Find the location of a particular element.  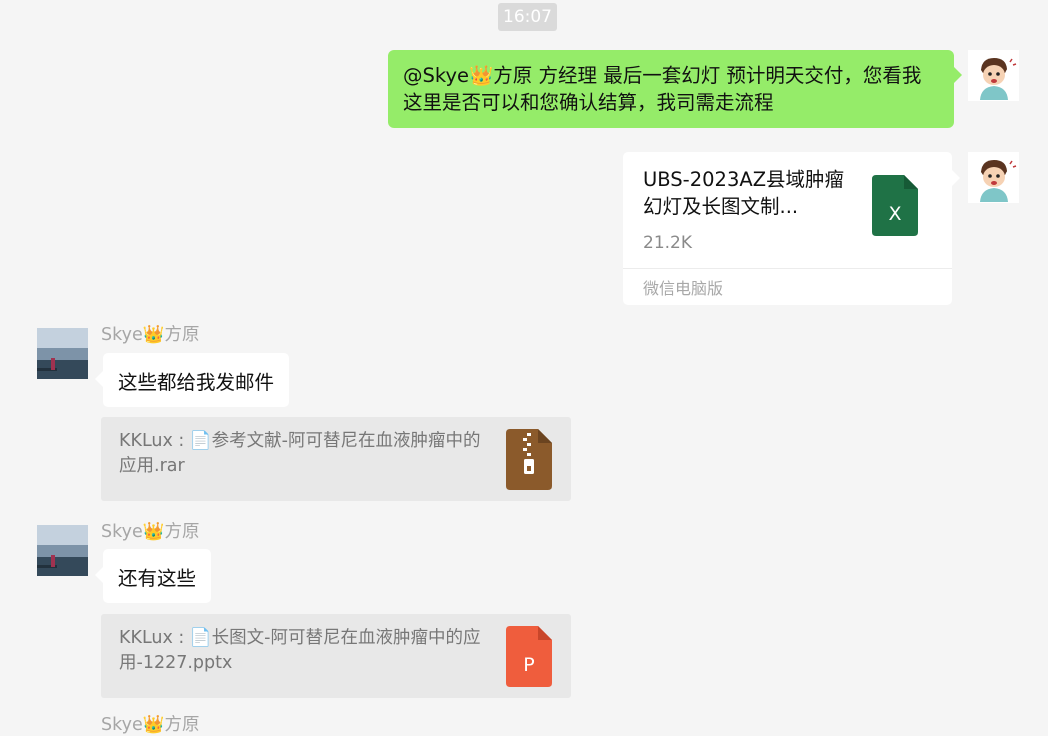

svg-text: X is located at coordinates (894, 214).